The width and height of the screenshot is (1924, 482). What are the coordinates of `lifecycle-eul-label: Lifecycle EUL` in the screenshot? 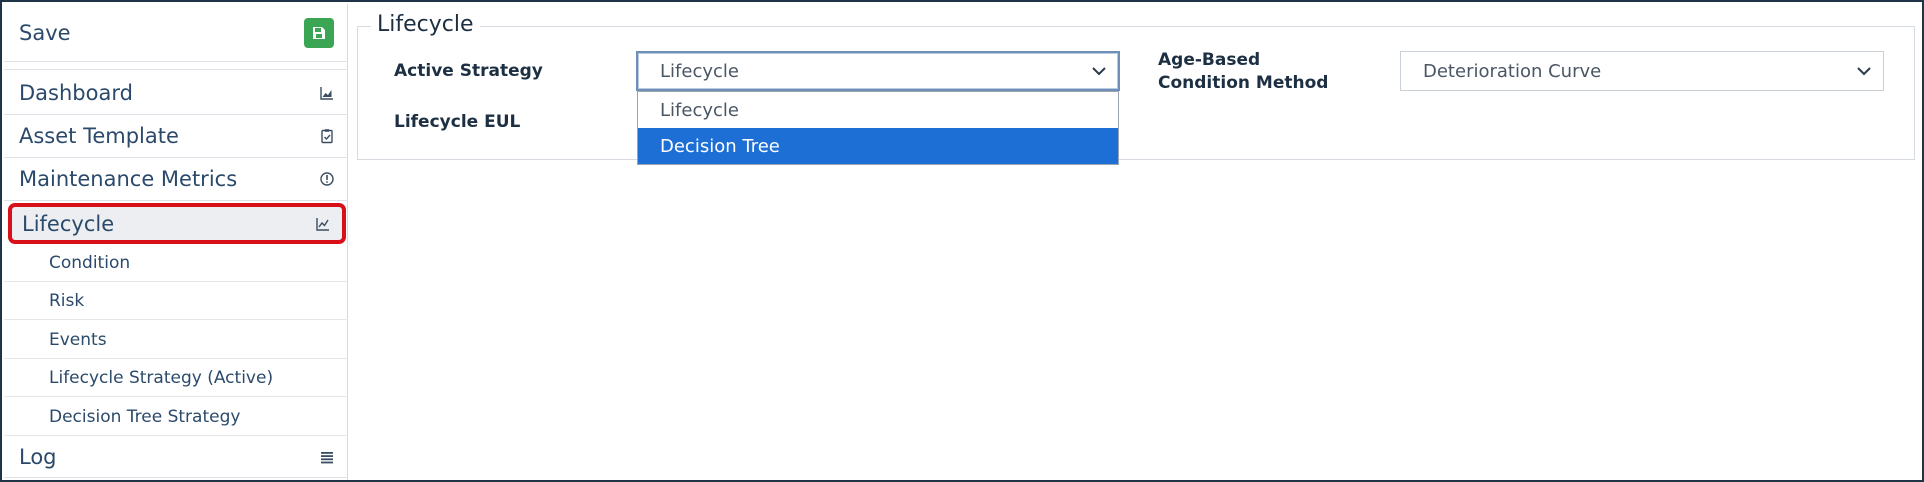 It's located at (457, 122).